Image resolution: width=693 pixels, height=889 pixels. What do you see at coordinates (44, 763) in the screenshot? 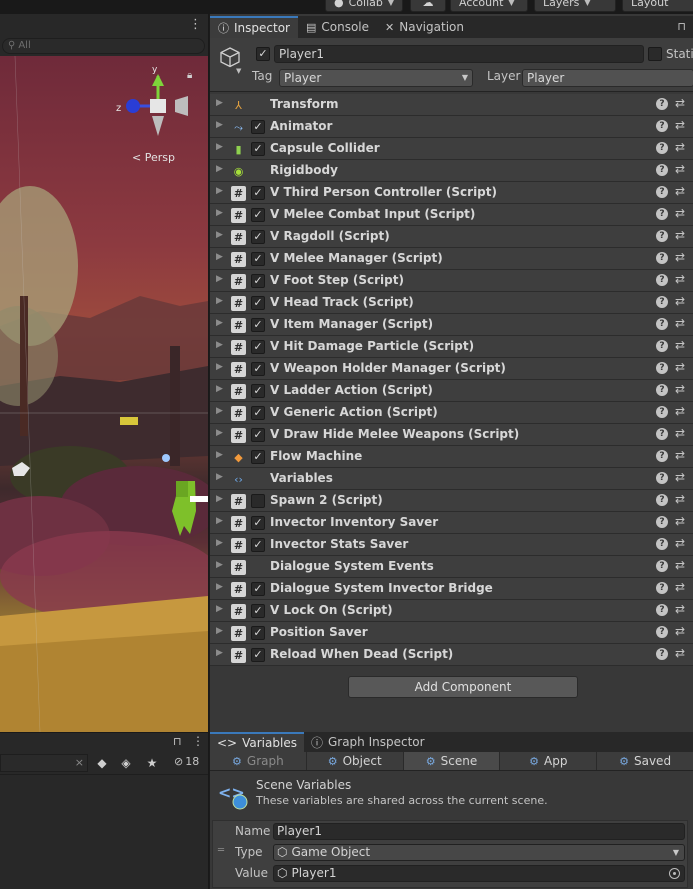
I see `hierarchy-search-input: ×` at bounding box center [44, 763].